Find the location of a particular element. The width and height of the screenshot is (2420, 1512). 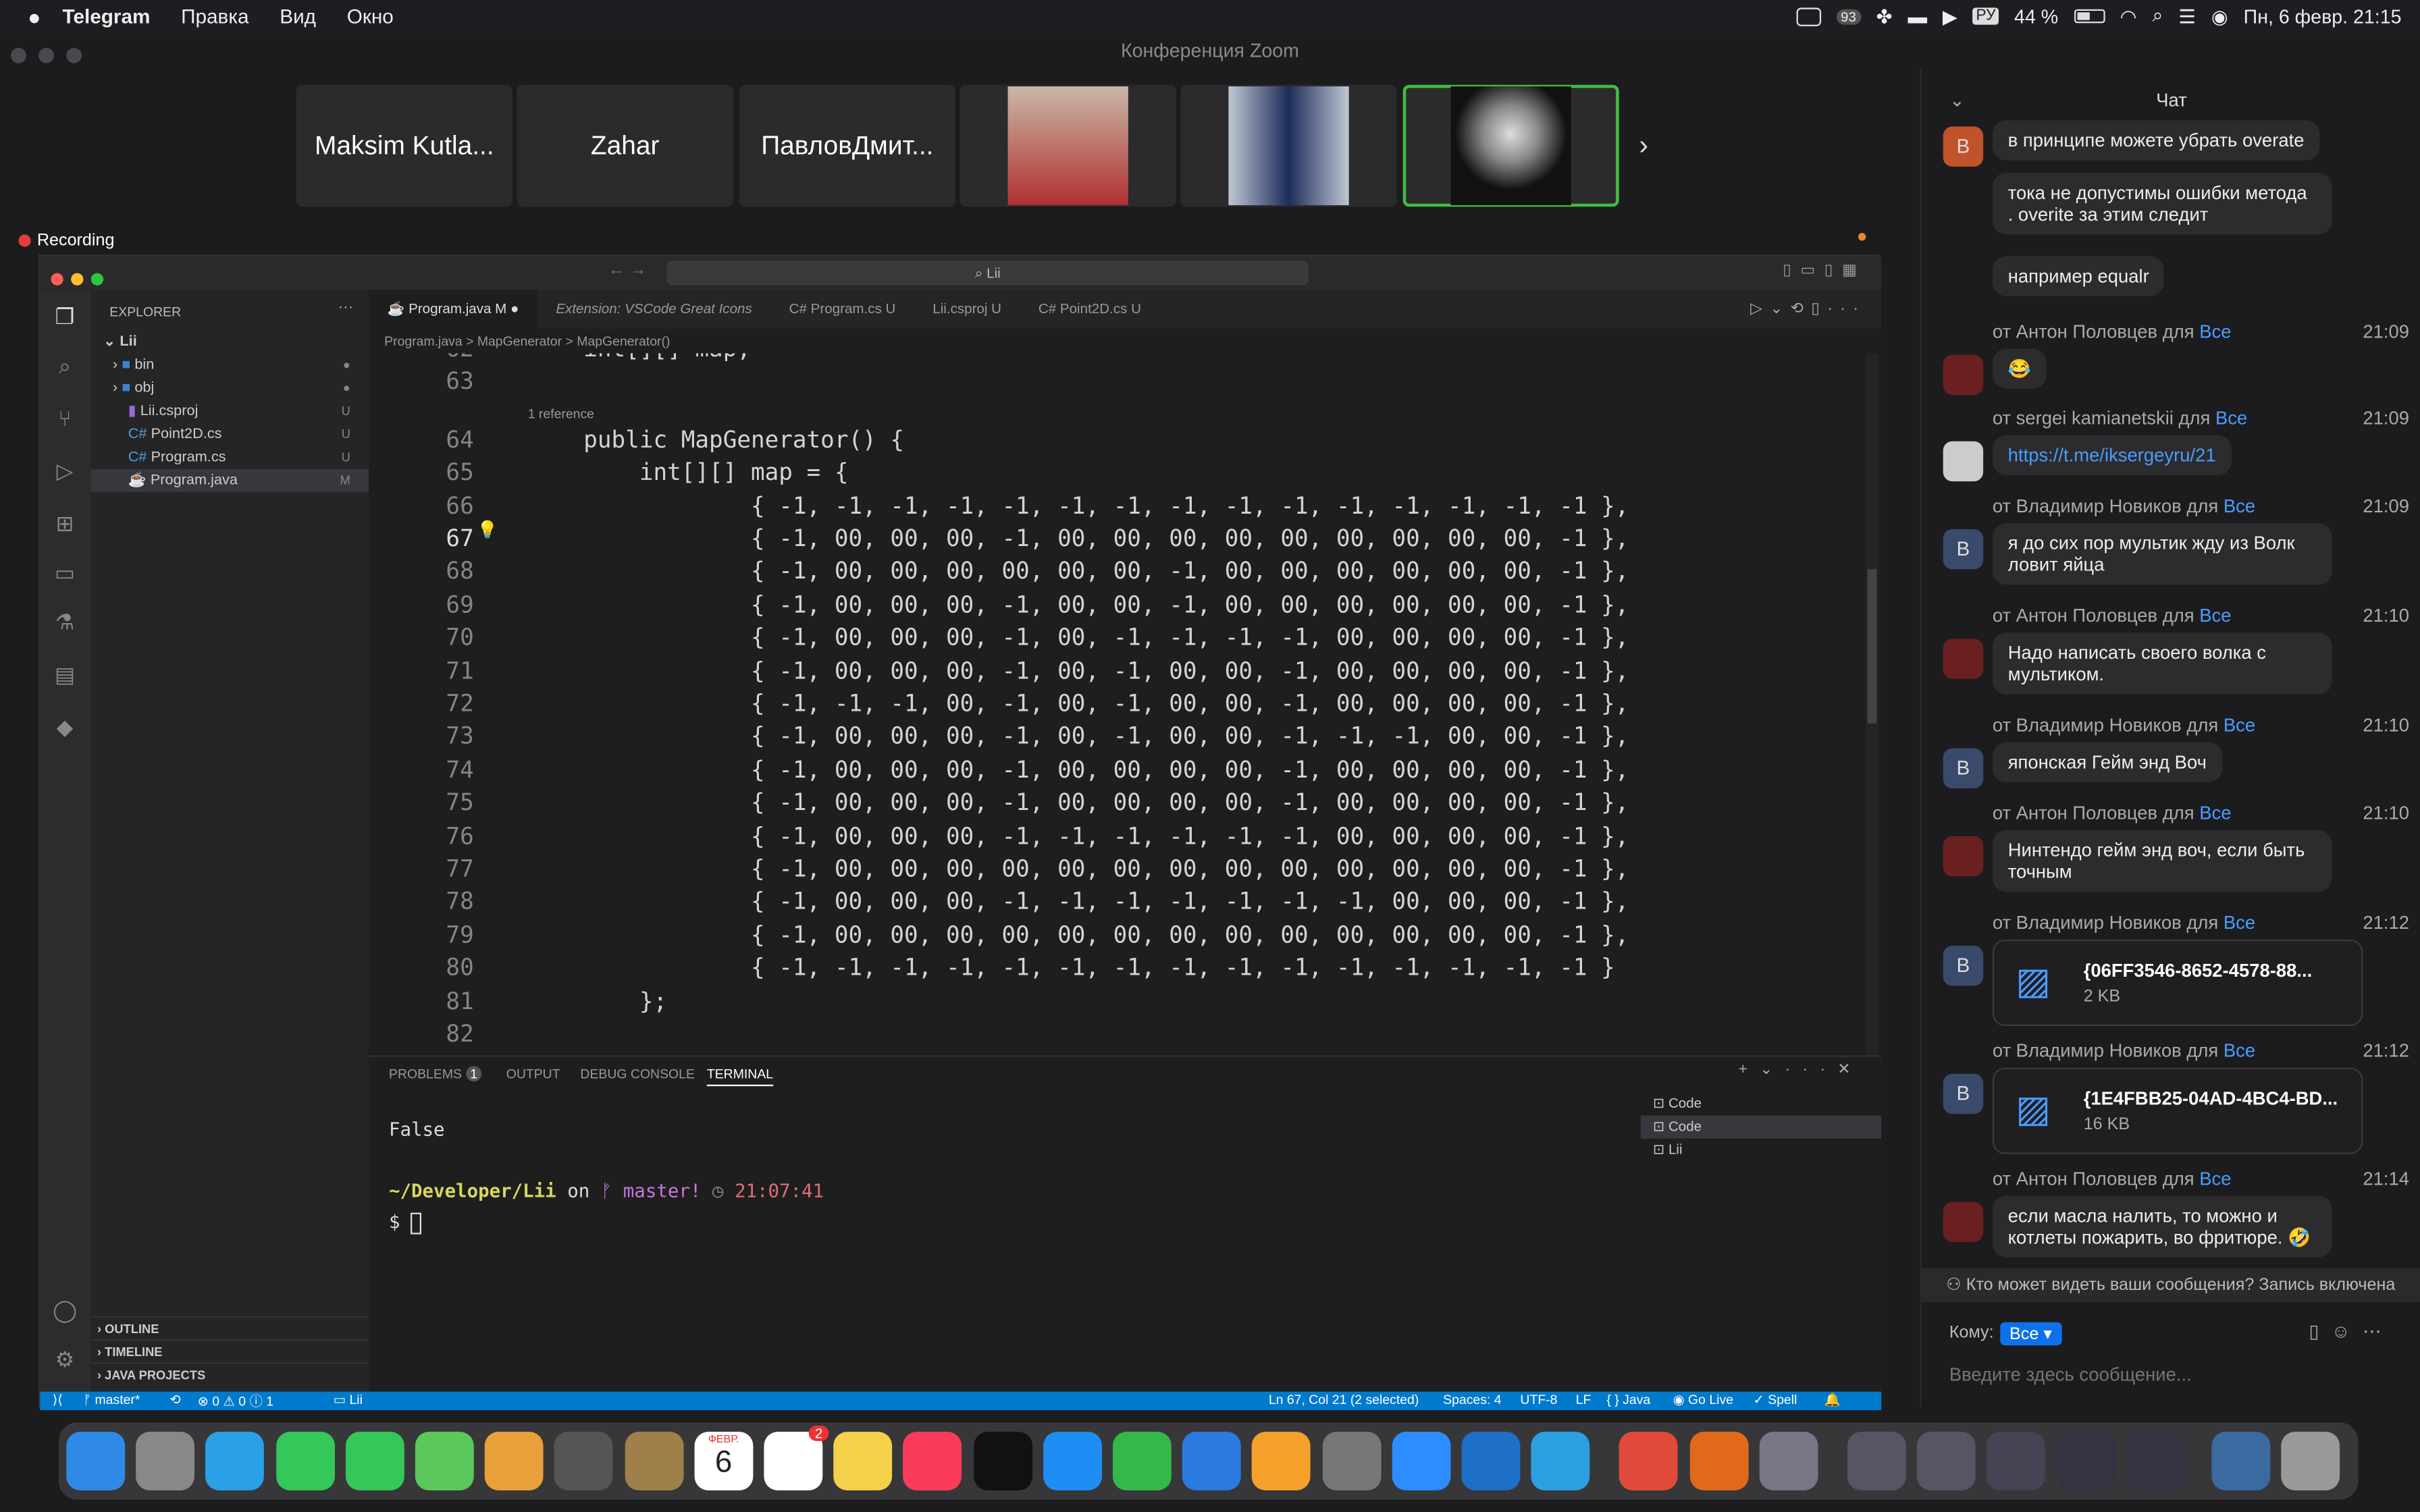

safari-icon is located at coordinates (235, 1461).